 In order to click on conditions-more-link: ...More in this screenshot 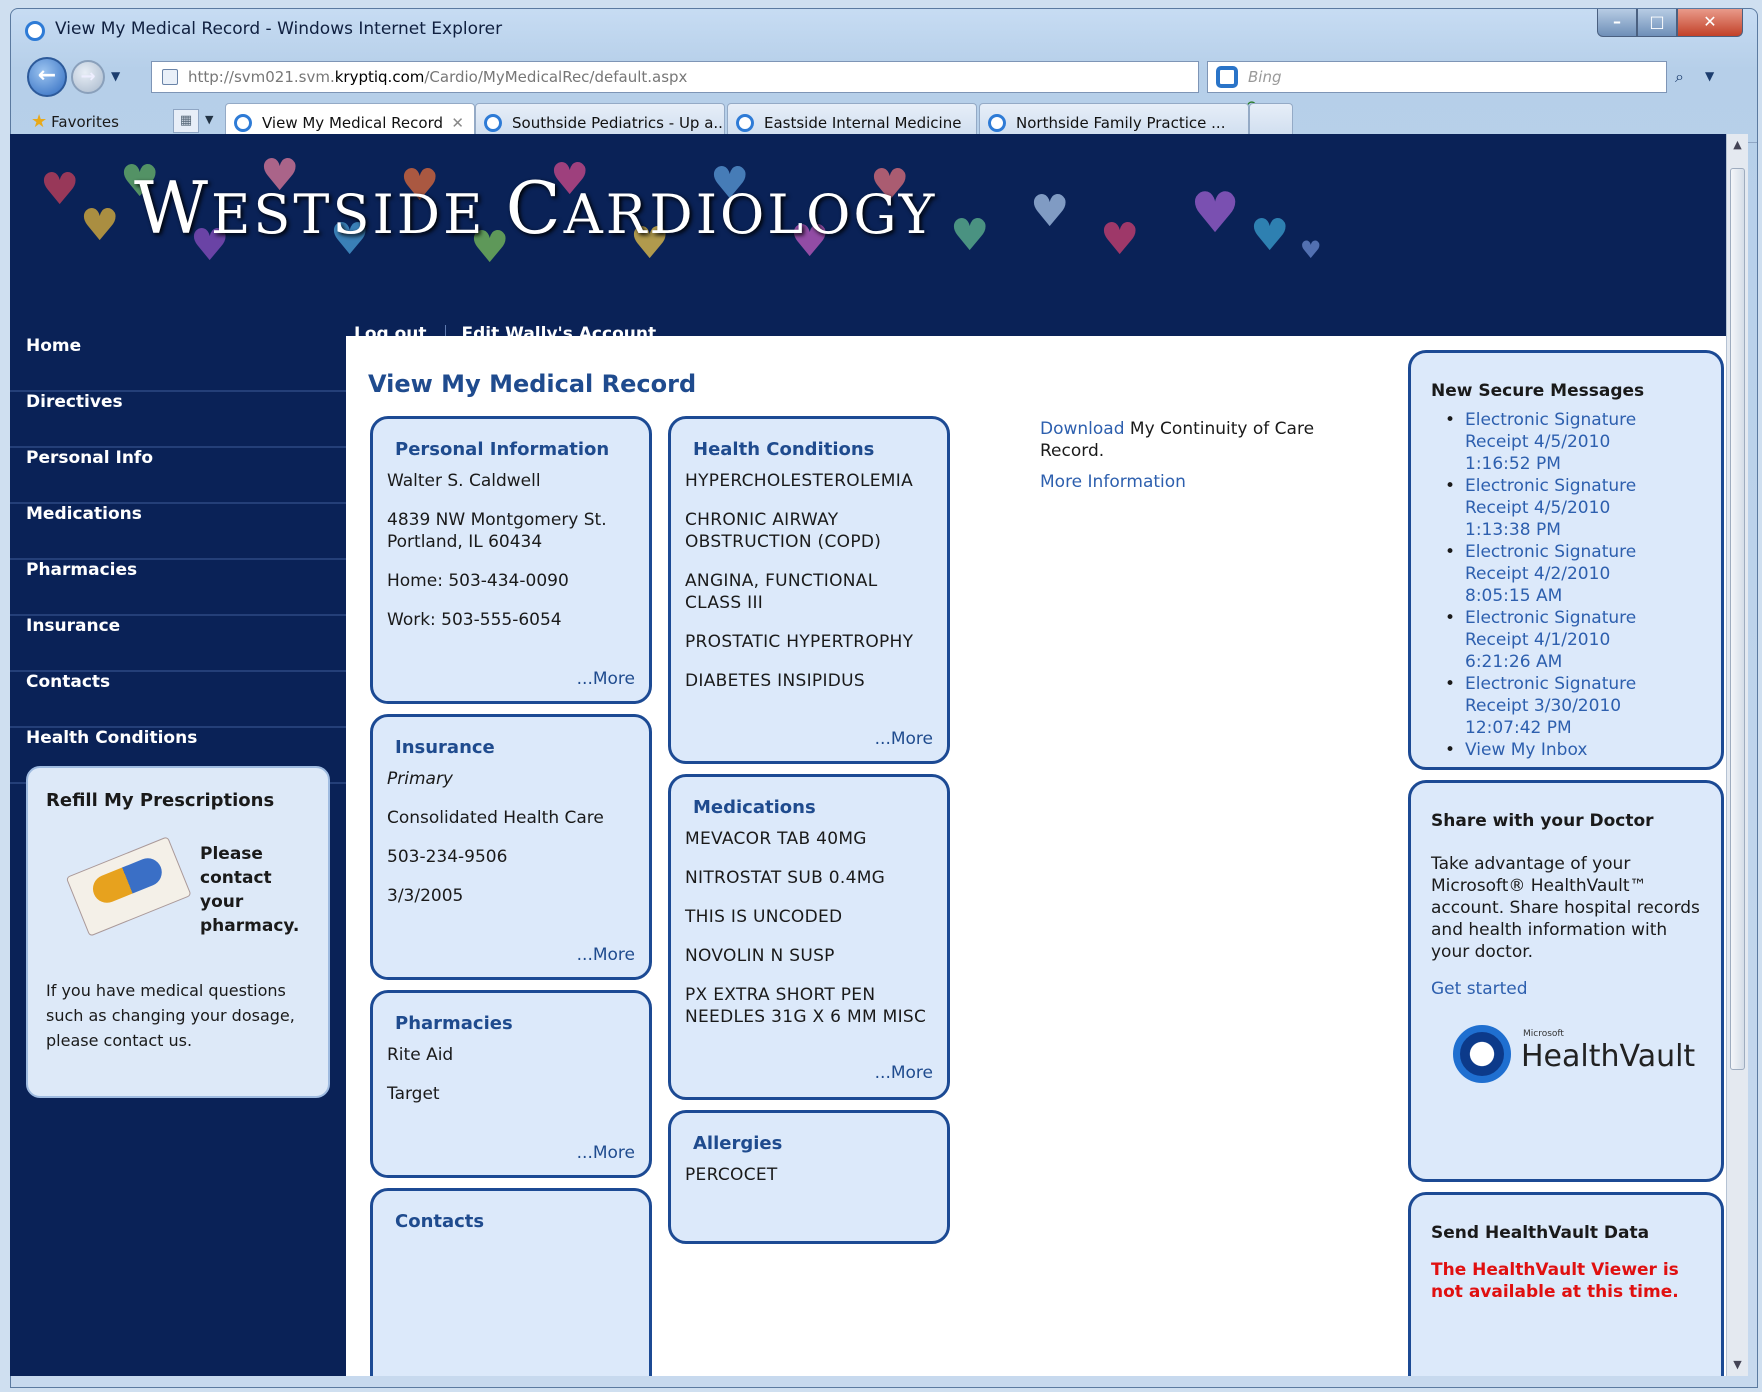, I will do `click(904, 739)`.